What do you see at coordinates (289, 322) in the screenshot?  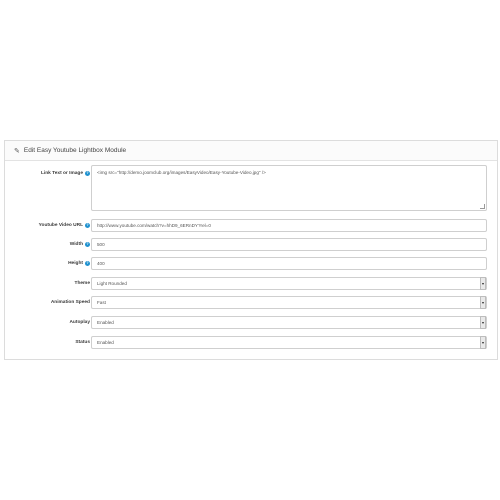 I see `autoplay-select: Enabled ▾` at bounding box center [289, 322].